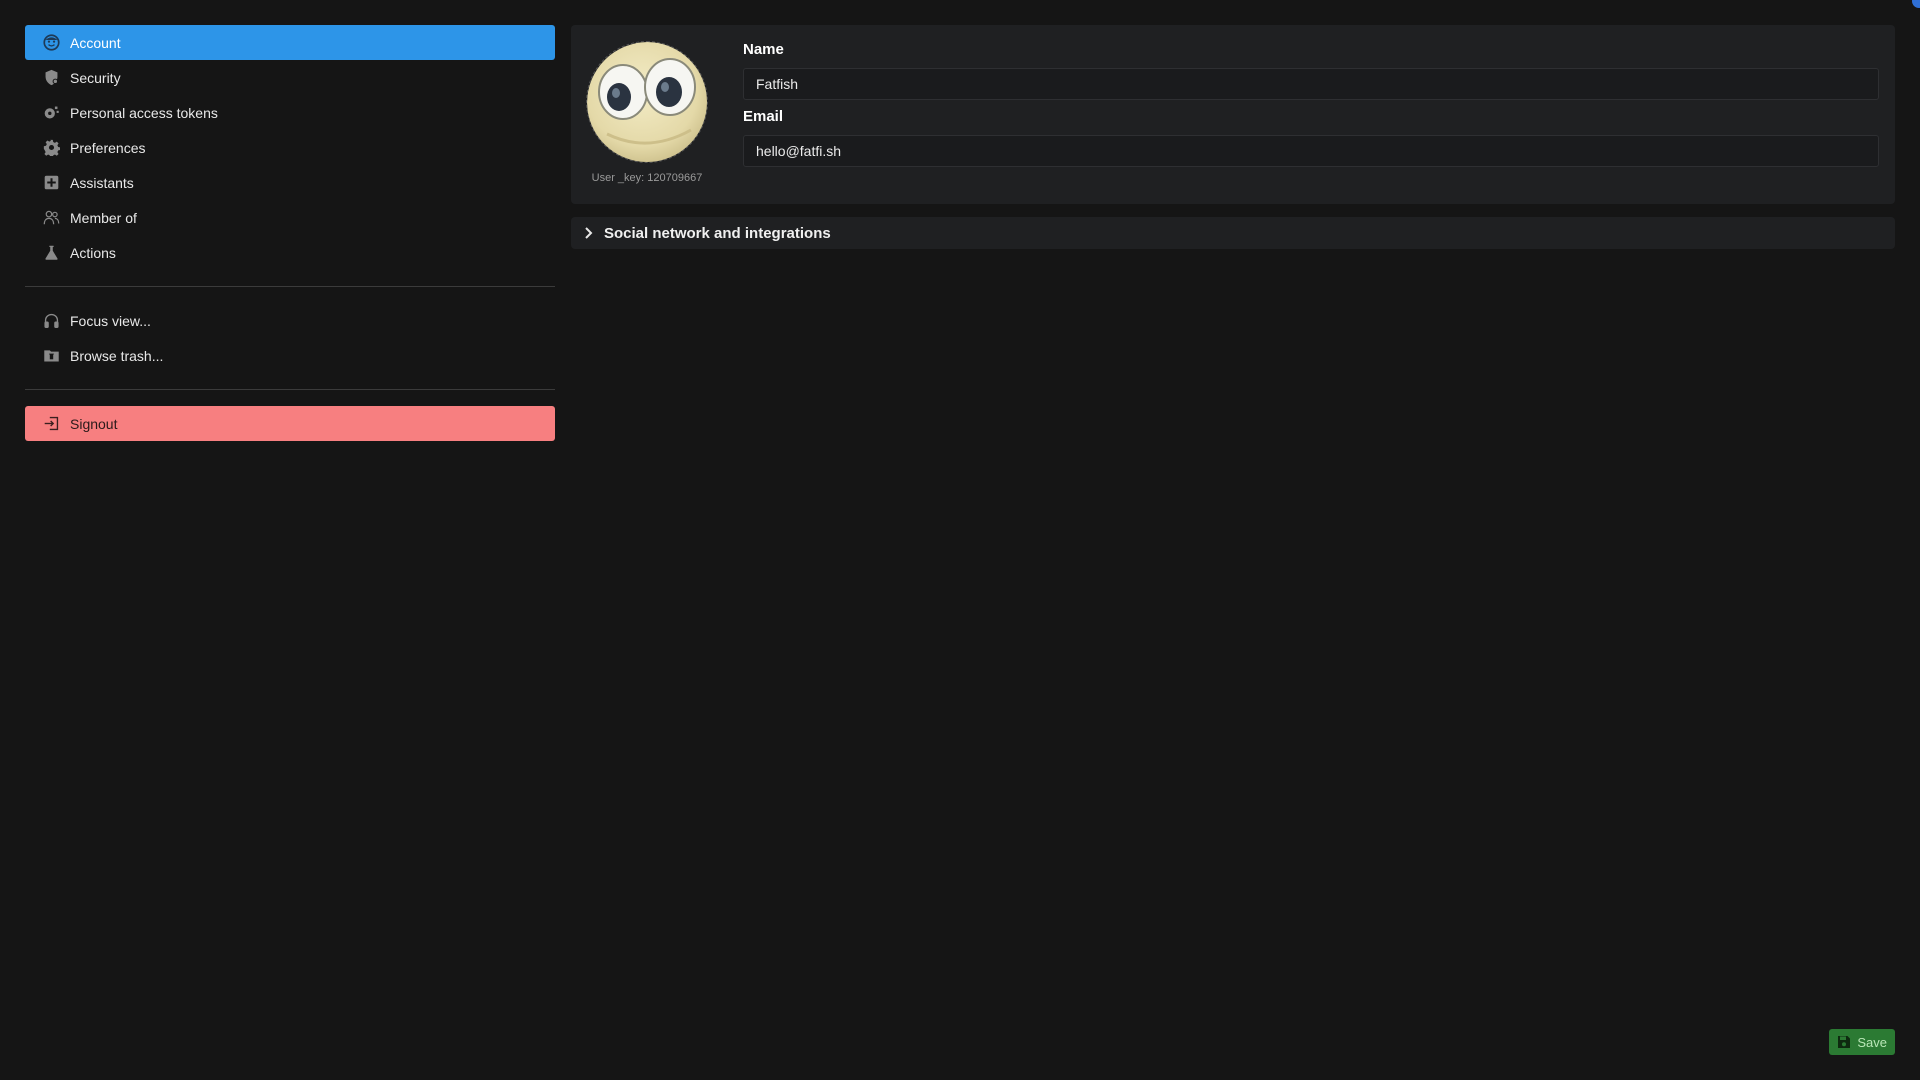  I want to click on signout-button: Signout, so click(290, 423).